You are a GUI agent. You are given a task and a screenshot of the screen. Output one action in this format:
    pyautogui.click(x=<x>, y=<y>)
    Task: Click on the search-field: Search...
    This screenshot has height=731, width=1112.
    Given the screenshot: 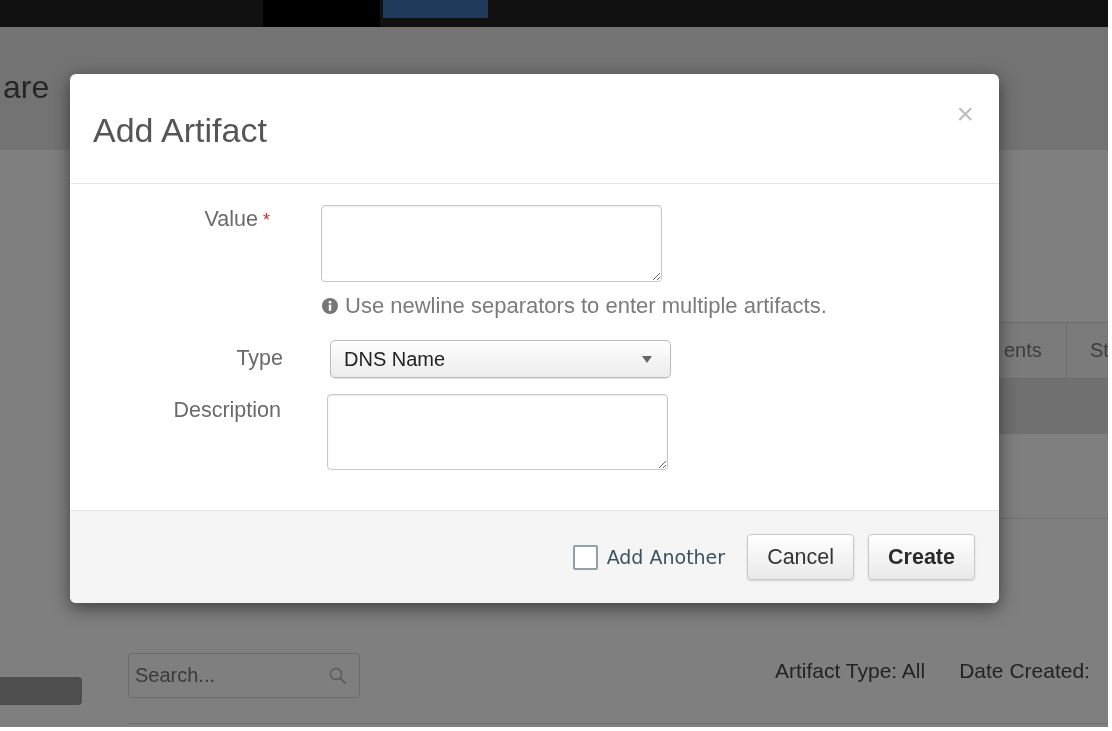 What is the action you would take?
    pyautogui.click(x=244, y=675)
    